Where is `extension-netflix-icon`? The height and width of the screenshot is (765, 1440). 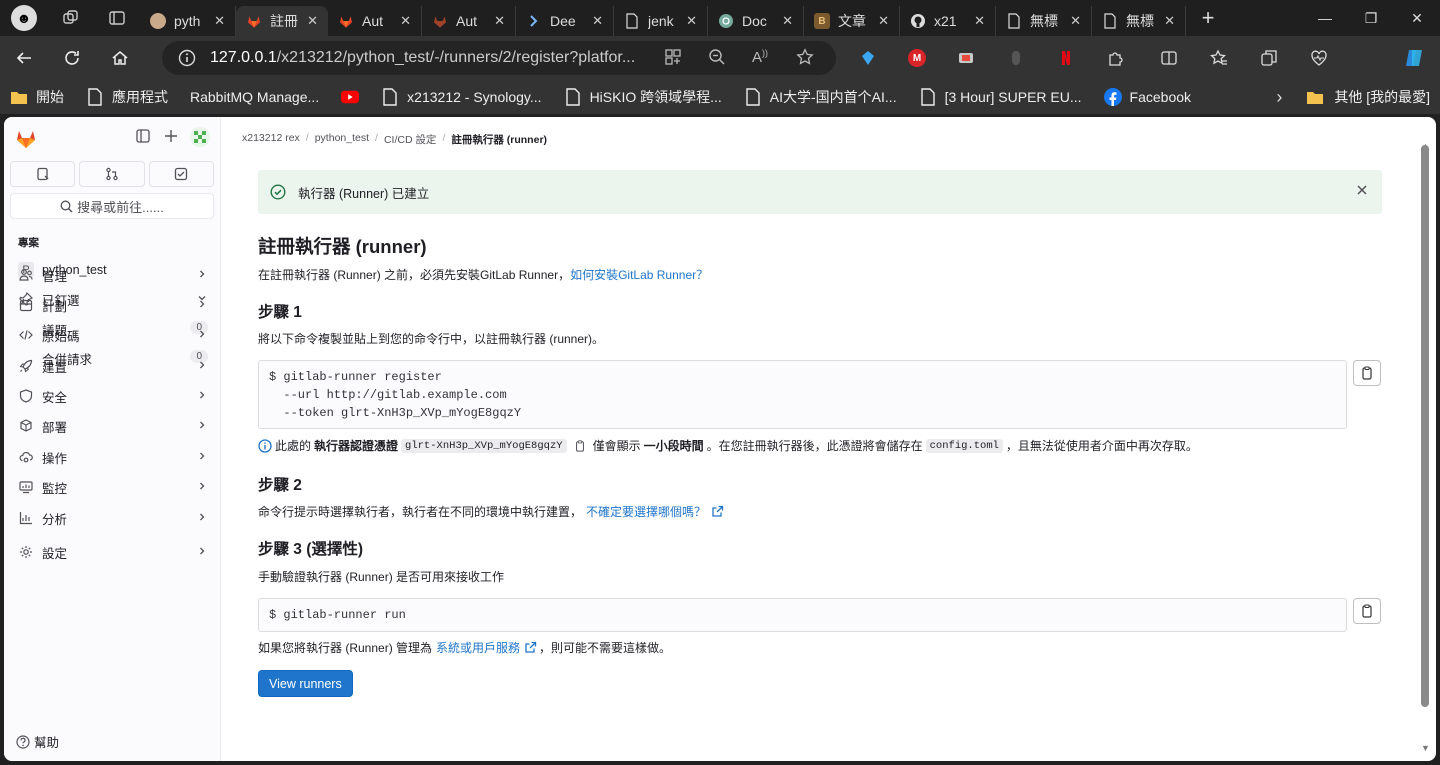
extension-netflix-icon is located at coordinates (1066, 58).